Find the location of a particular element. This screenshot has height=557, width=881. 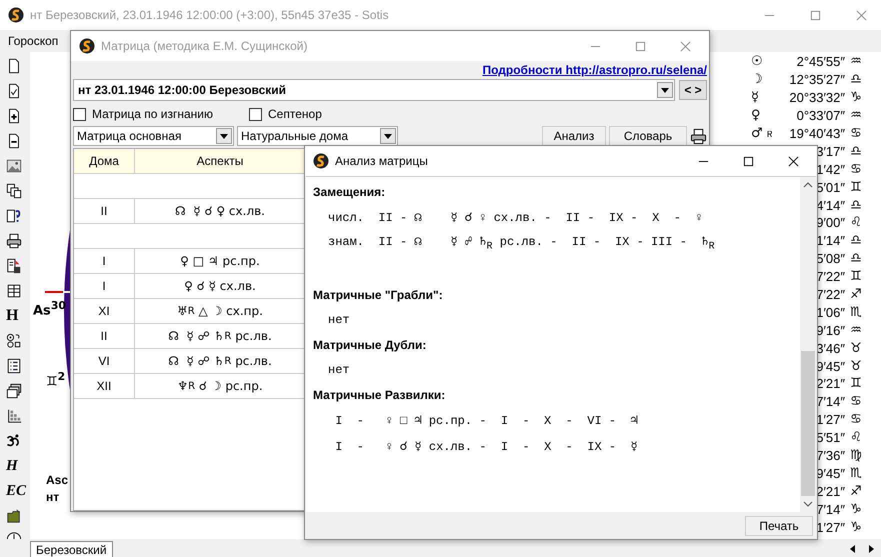

degree-value: 1′06″ is located at coordinates (830, 312).